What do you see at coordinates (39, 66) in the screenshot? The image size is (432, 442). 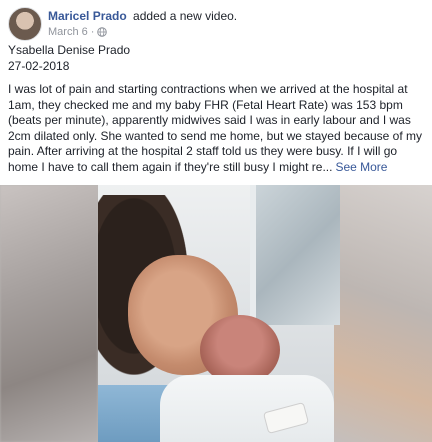 I see `birth-date-text: 27-02-2018` at bounding box center [39, 66].